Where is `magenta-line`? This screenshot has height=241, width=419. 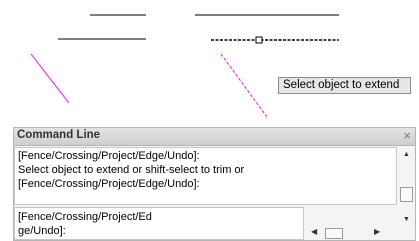
magenta-line is located at coordinates (50, 78).